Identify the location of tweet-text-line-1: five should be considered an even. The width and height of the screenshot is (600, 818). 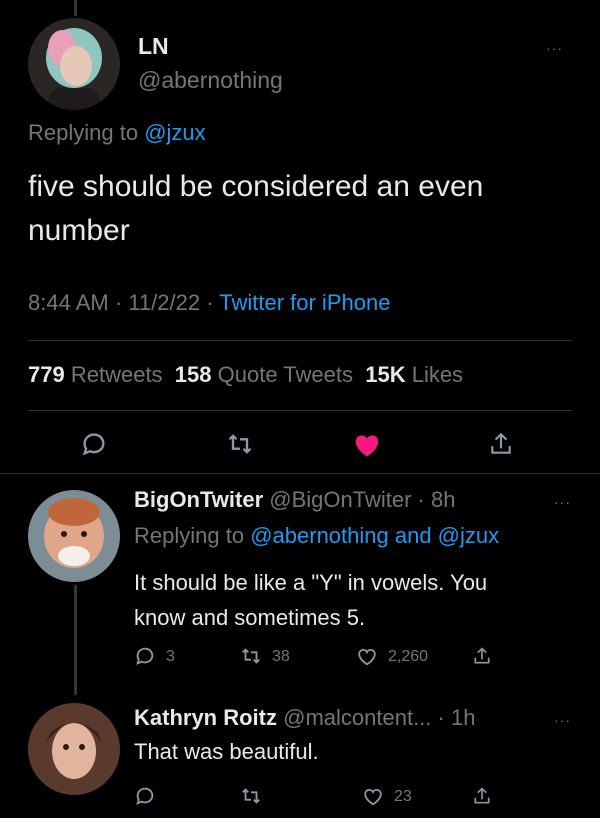
(256, 186).